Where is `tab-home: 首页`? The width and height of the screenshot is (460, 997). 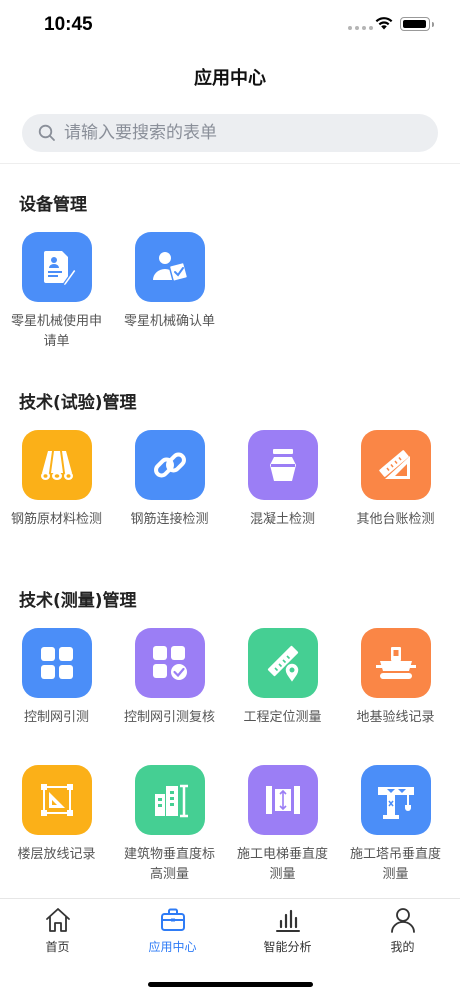
tab-home: 首页 is located at coordinates (57, 930).